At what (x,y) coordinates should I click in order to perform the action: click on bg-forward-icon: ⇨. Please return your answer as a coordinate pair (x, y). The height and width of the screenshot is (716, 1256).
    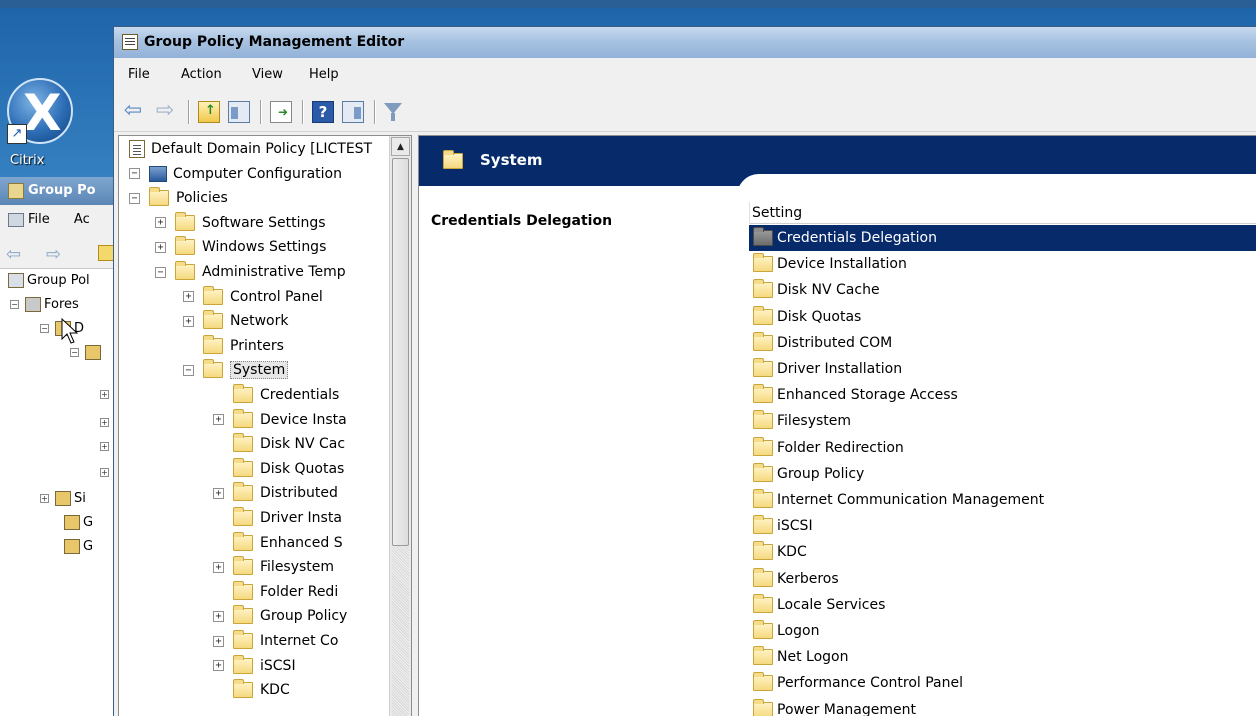
    Looking at the image, I should click on (53, 254).